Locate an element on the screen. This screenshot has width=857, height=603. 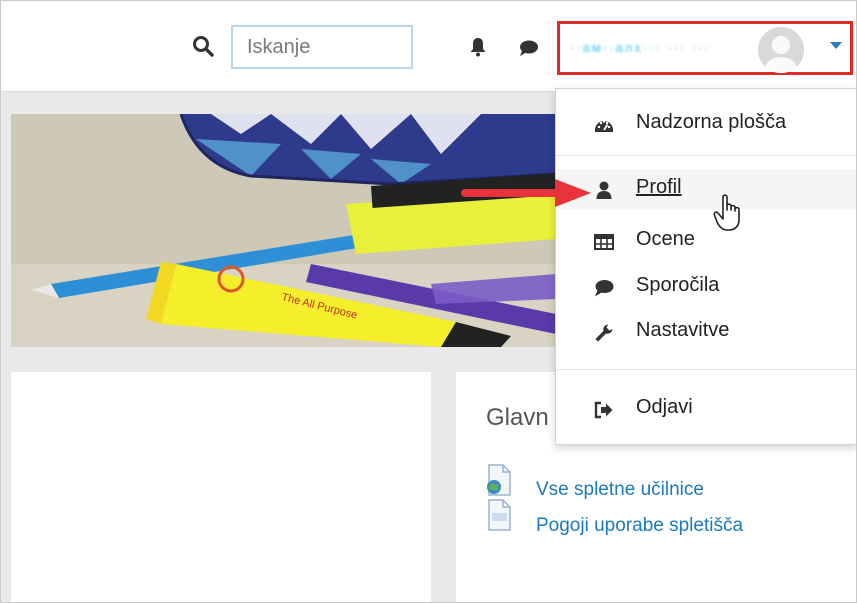
menu-label-preferences: Nastavitve is located at coordinates (683, 330).